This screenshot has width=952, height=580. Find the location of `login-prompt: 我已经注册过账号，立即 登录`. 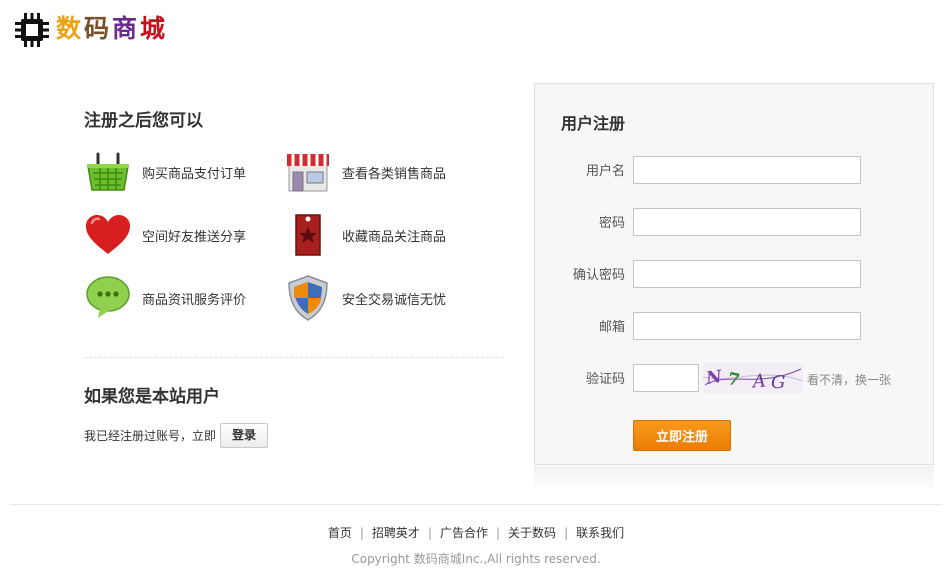

login-prompt: 我已经注册过账号，立即 登录 is located at coordinates (176, 435).